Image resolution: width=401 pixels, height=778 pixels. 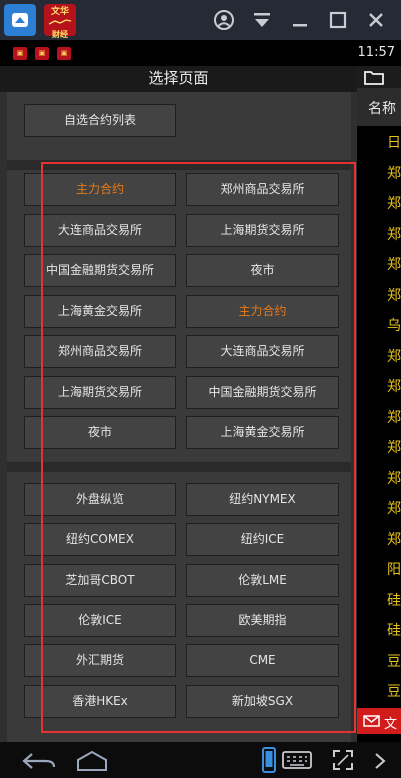 What do you see at coordinates (371, 721) in the screenshot?
I see `mail-icon` at bounding box center [371, 721].